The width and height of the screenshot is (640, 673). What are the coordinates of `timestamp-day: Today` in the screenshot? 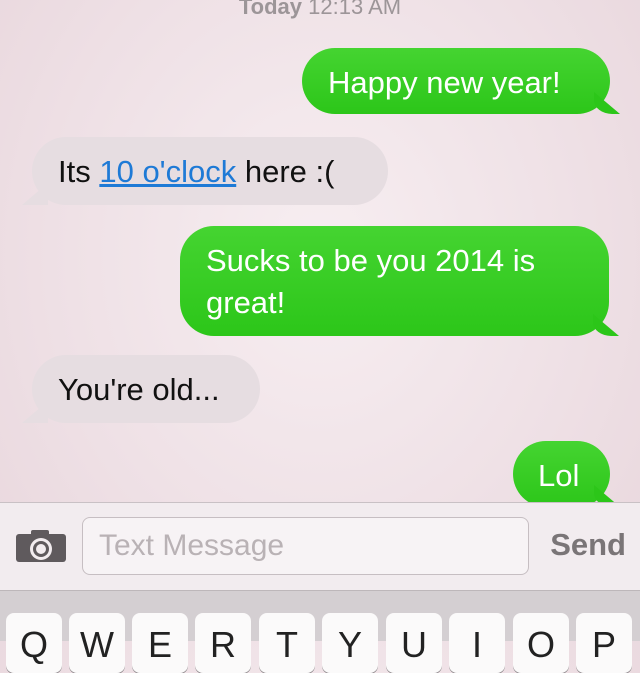 It's located at (270, 9).